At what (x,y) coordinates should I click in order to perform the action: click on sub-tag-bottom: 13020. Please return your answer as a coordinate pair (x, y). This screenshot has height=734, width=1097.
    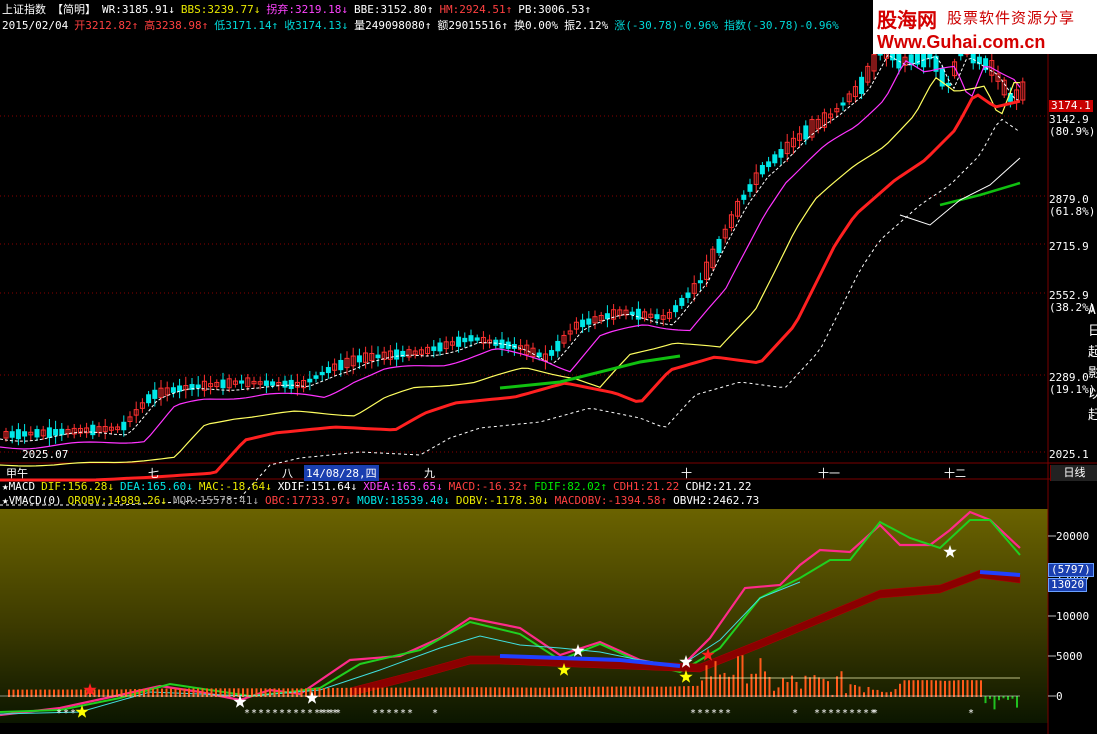
    Looking at the image, I should click on (1068, 585).